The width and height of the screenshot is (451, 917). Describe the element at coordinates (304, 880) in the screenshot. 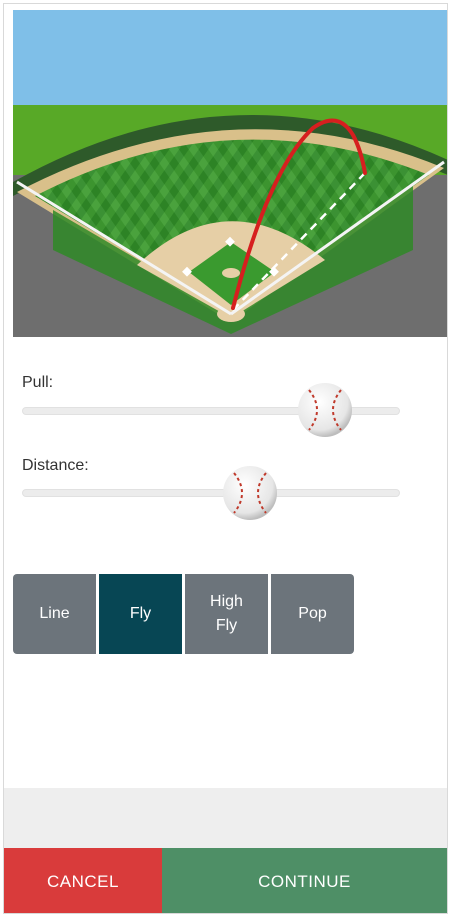

I see `continue-button: CONTINUE` at that location.